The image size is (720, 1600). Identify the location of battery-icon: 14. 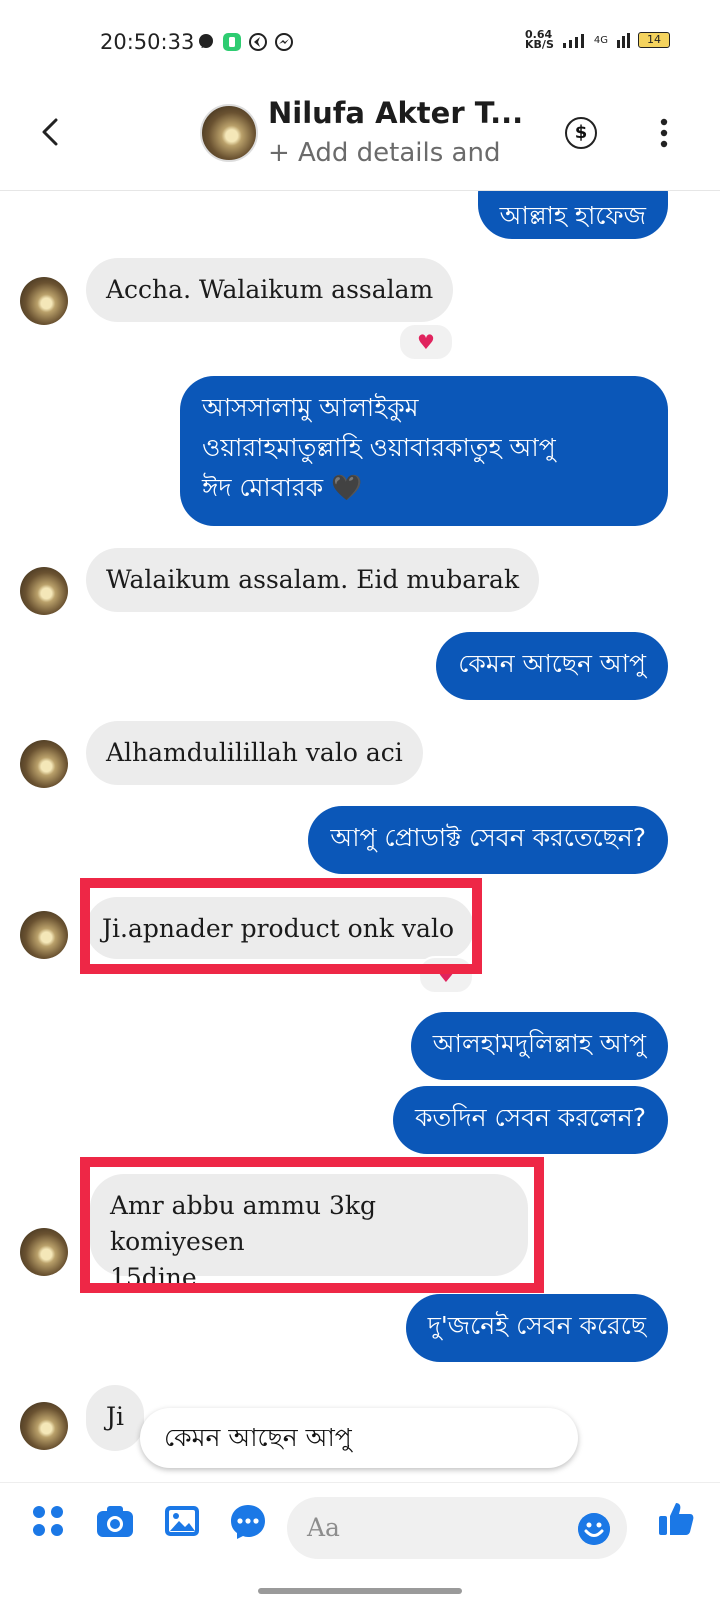
(654, 40).